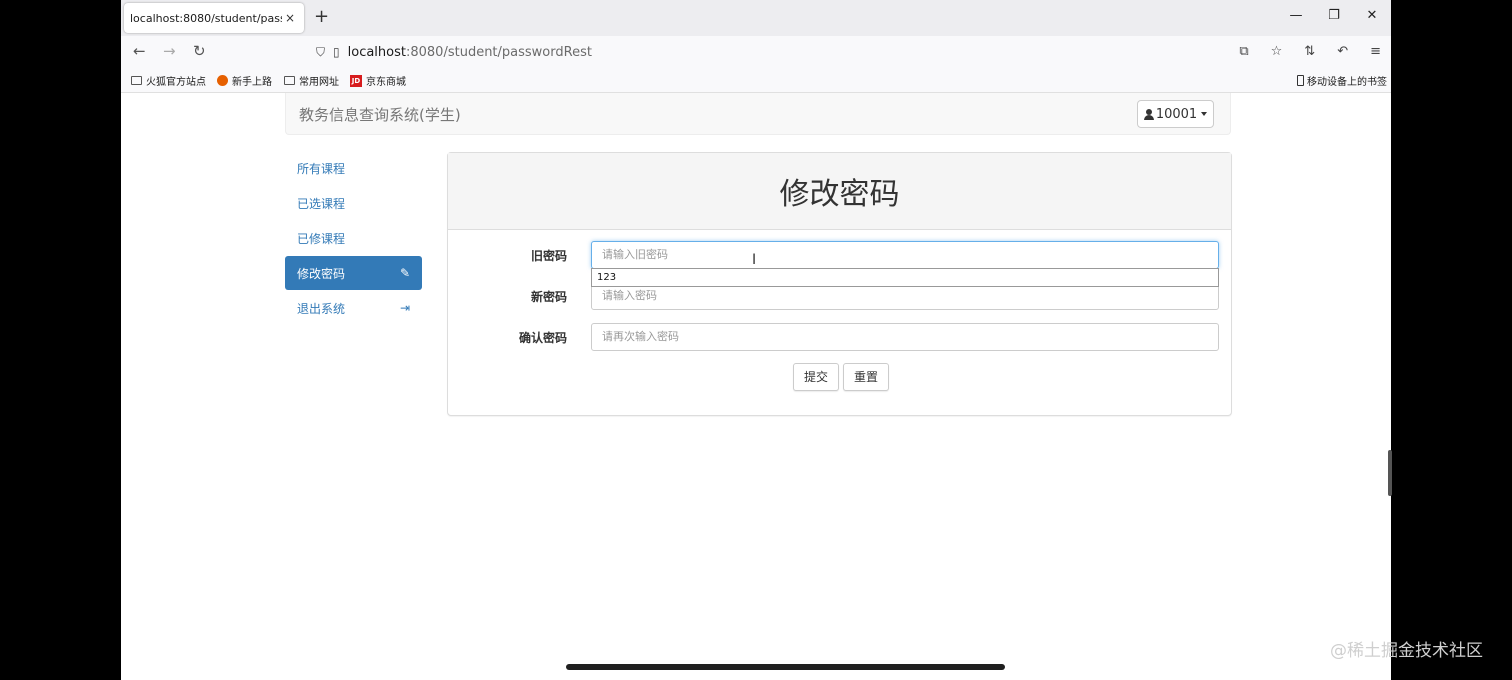 Image resolution: width=1512 pixels, height=680 pixels. What do you see at coordinates (321, 273) in the screenshot?
I see `sidebar-item-label: 修改密码` at bounding box center [321, 273].